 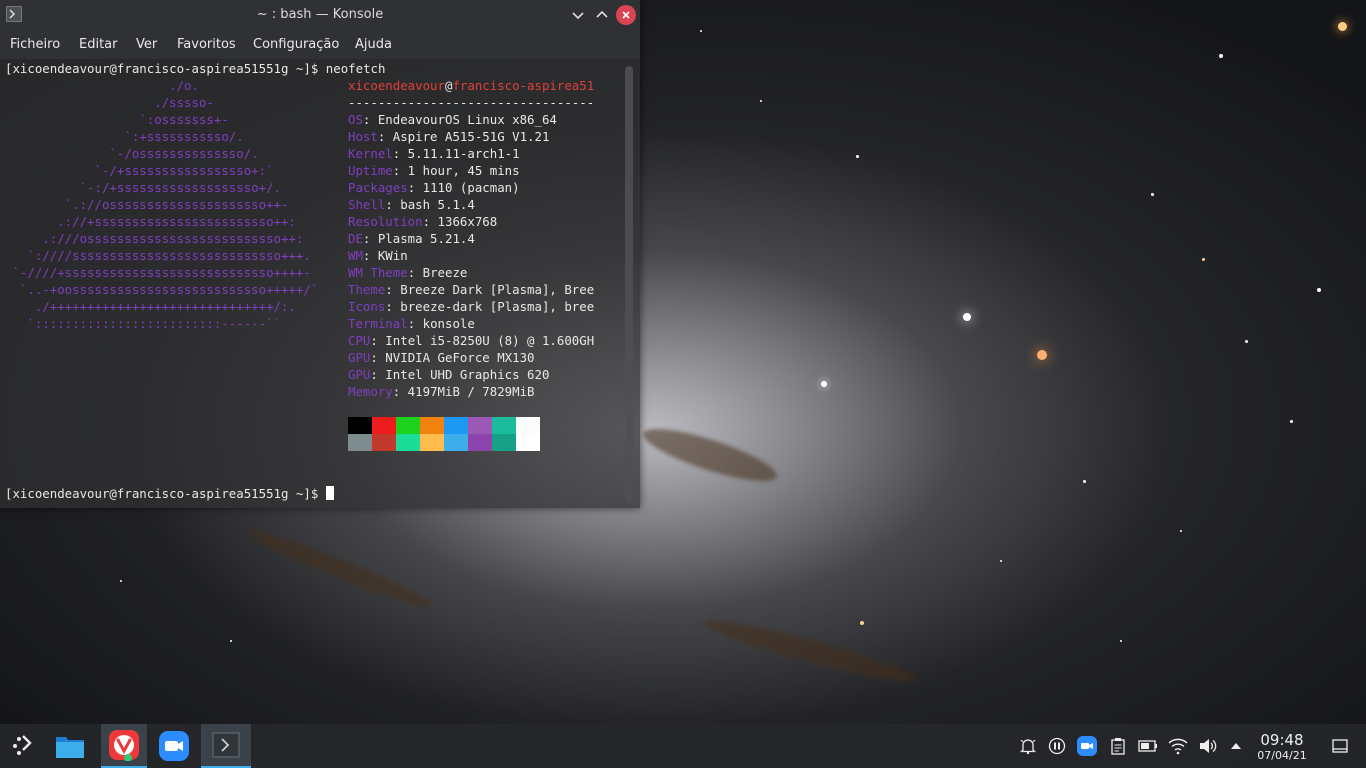 What do you see at coordinates (124, 746) in the screenshot?
I see `task-vivaldi` at bounding box center [124, 746].